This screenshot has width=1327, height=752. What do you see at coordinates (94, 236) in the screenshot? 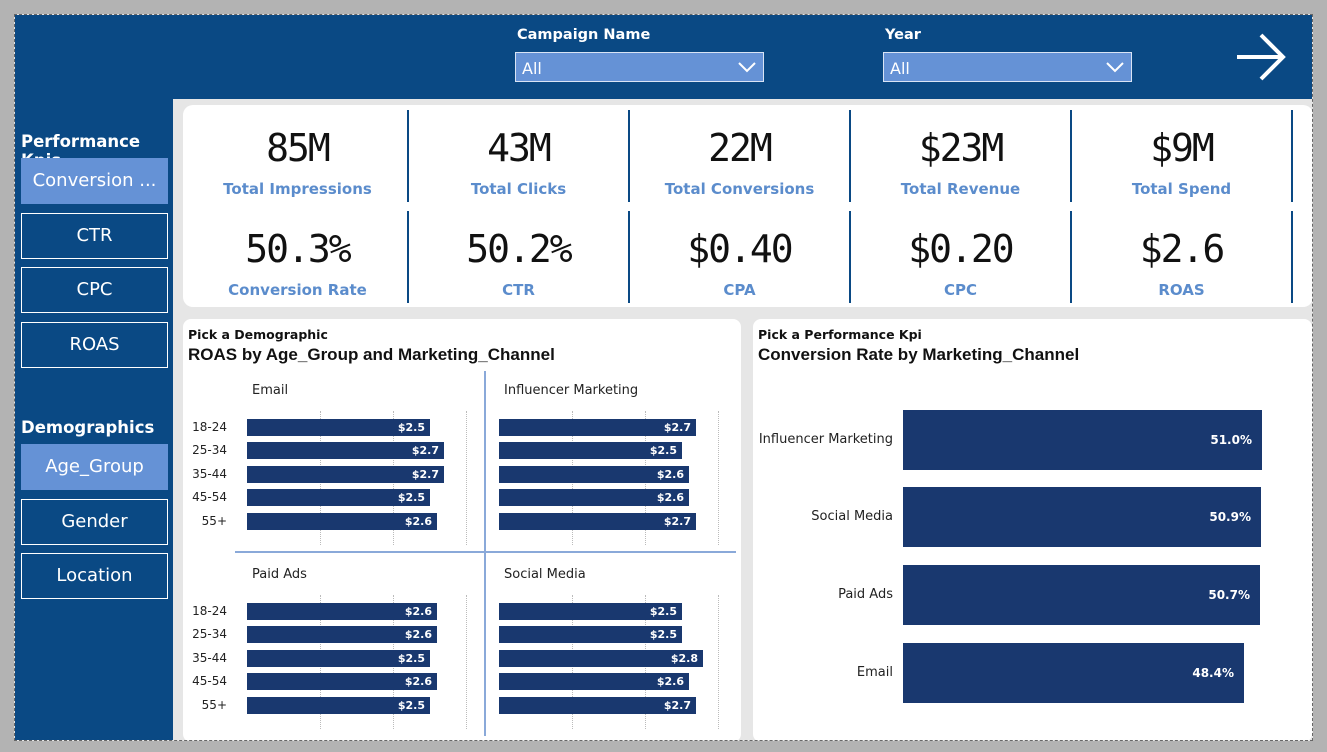
I see `kpi-button-ctr: CTR` at bounding box center [94, 236].